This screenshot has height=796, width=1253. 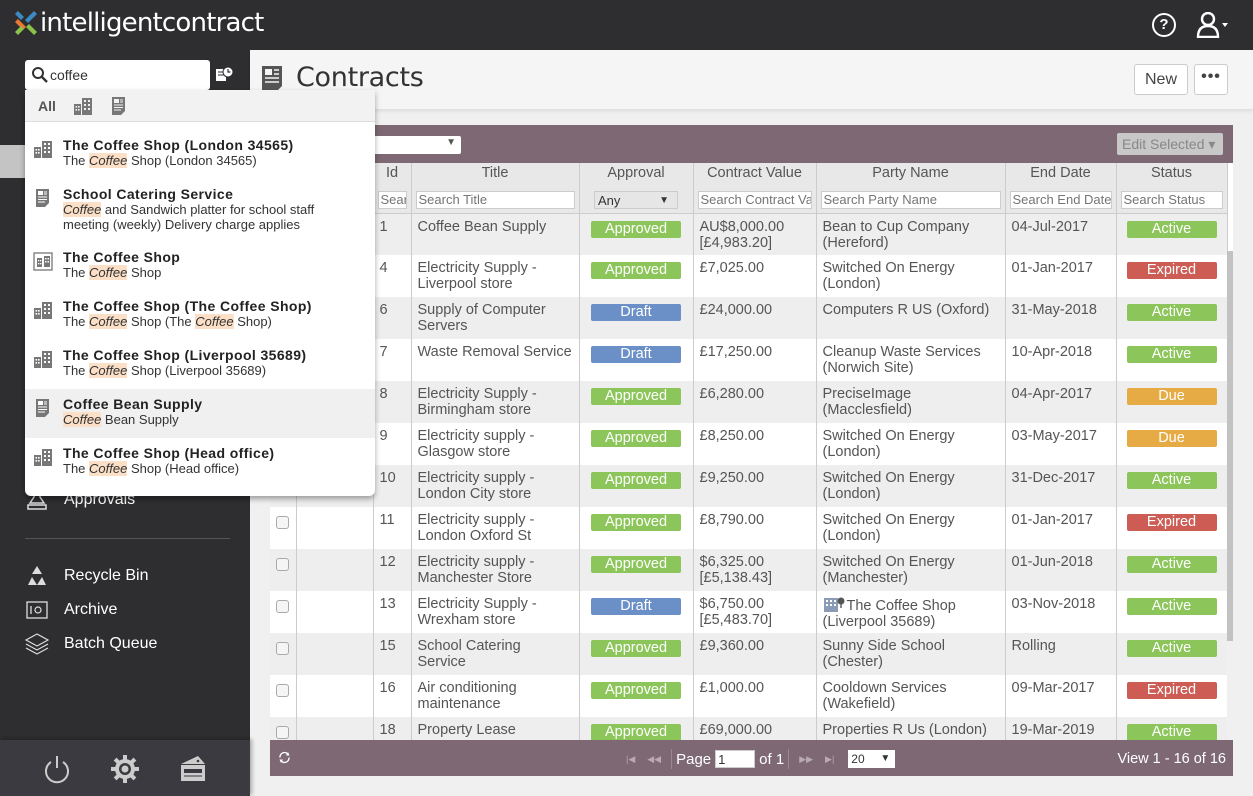 What do you see at coordinates (1230, 446) in the screenshot?
I see `scrollbar-thumb` at bounding box center [1230, 446].